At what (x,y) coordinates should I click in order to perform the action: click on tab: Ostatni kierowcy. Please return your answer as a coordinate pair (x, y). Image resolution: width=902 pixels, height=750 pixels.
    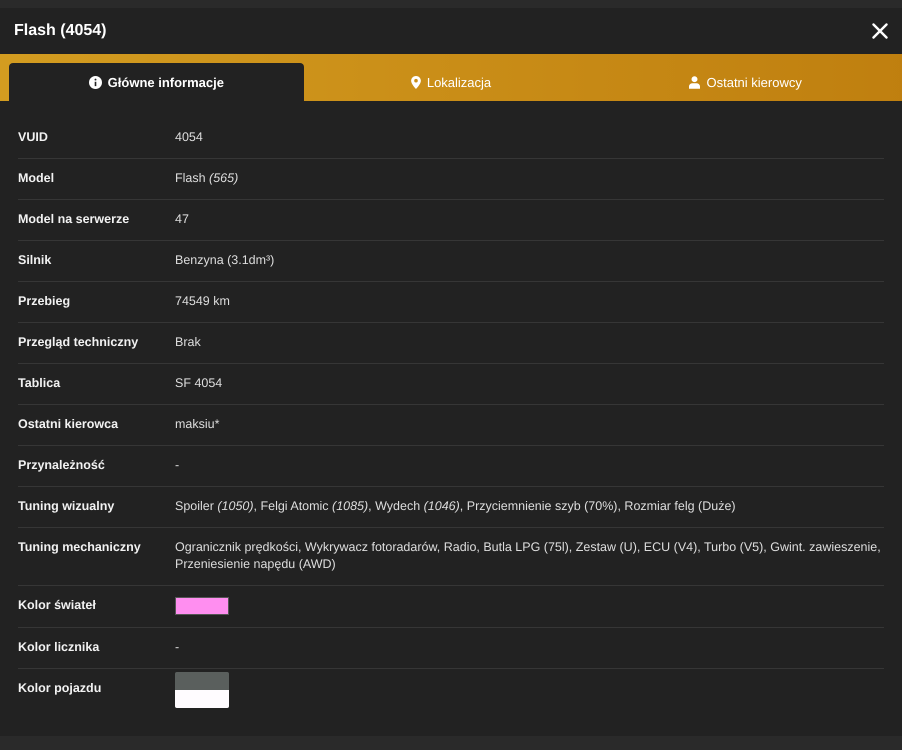
    Looking at the image, I should click on (746, 82).